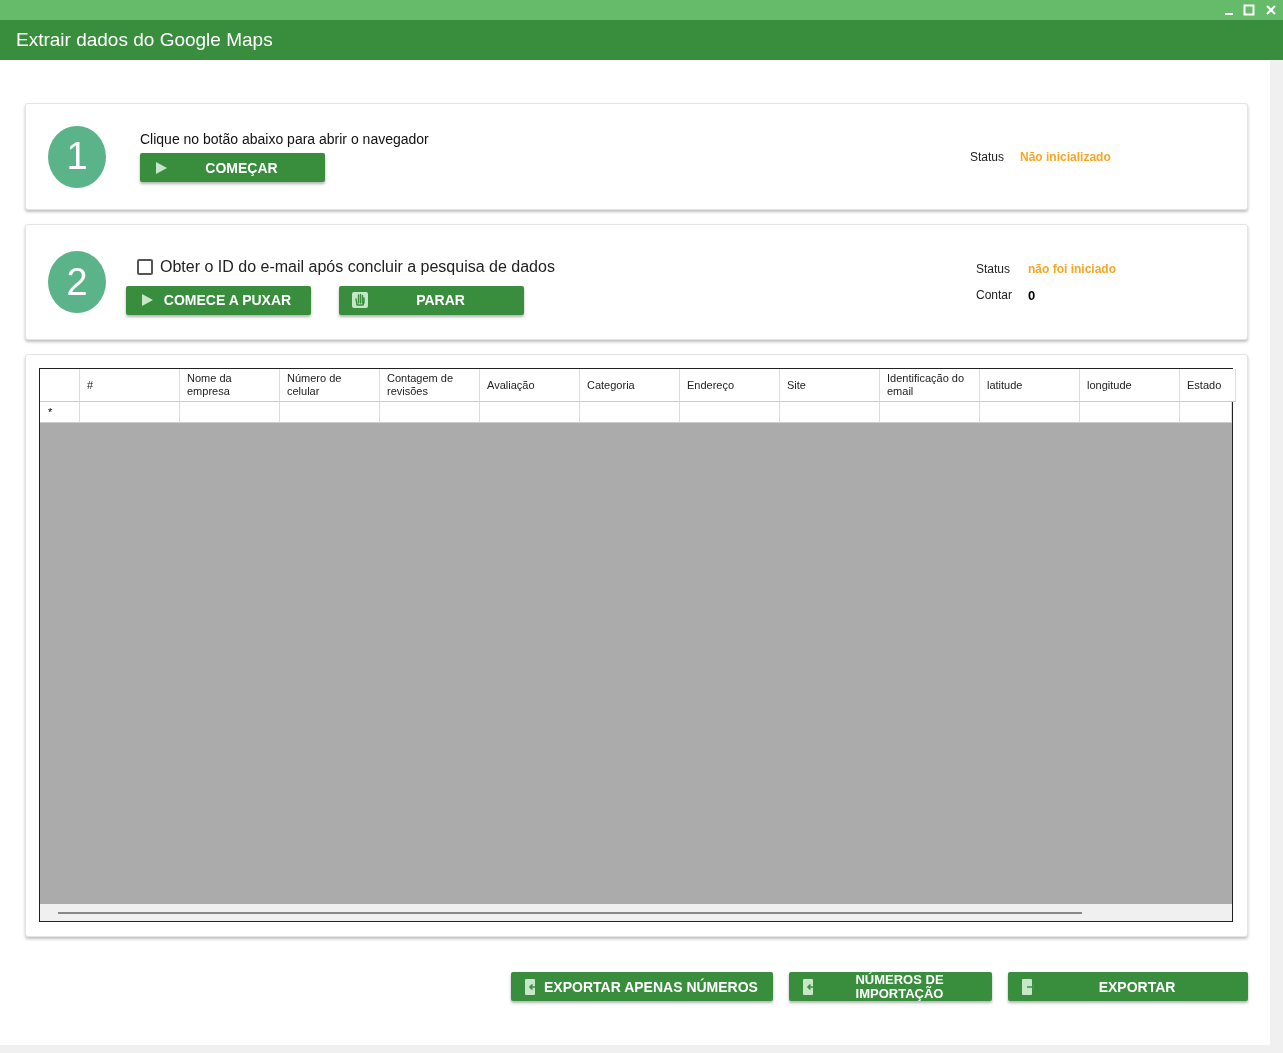 The width and height of the screenshot is (1283, 1053). What do you see at coordinates (994, 295) in the screenshot?
I see `count-label: Contar` at bounding box center [994, 295].